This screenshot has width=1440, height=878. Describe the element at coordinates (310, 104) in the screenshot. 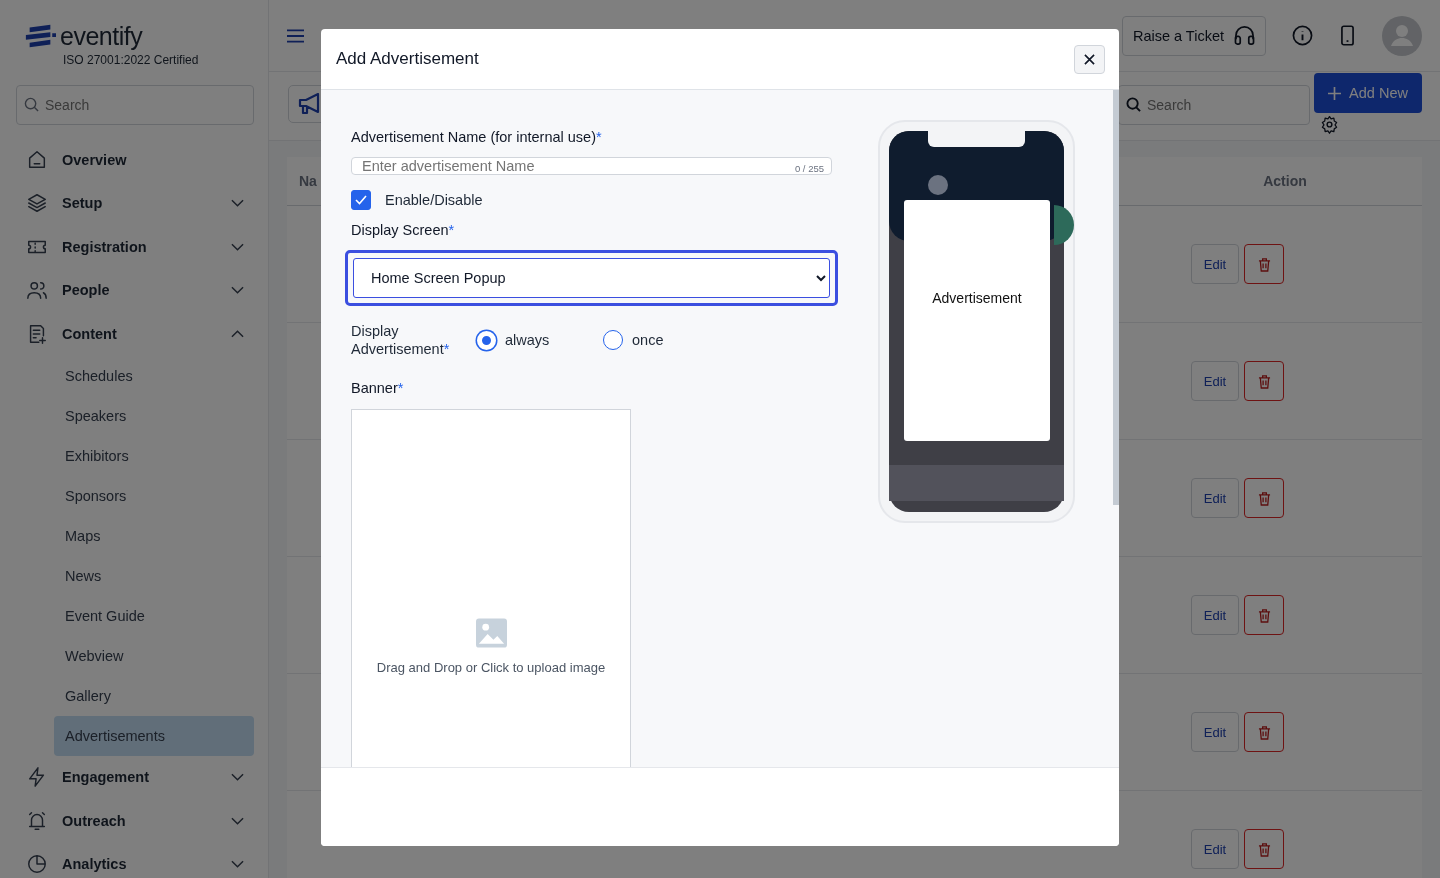

I see `megaphone-icon` at that location.